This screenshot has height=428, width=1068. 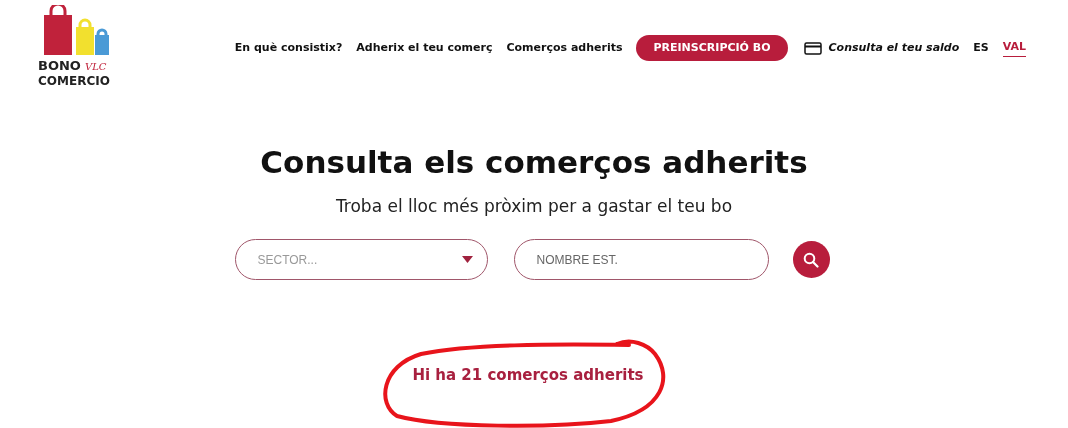 What do you see at coordinates (424, 48) in the screenshot?
I see `nav-link: Adherix el teu comerç` at bounding box center [424, 48].